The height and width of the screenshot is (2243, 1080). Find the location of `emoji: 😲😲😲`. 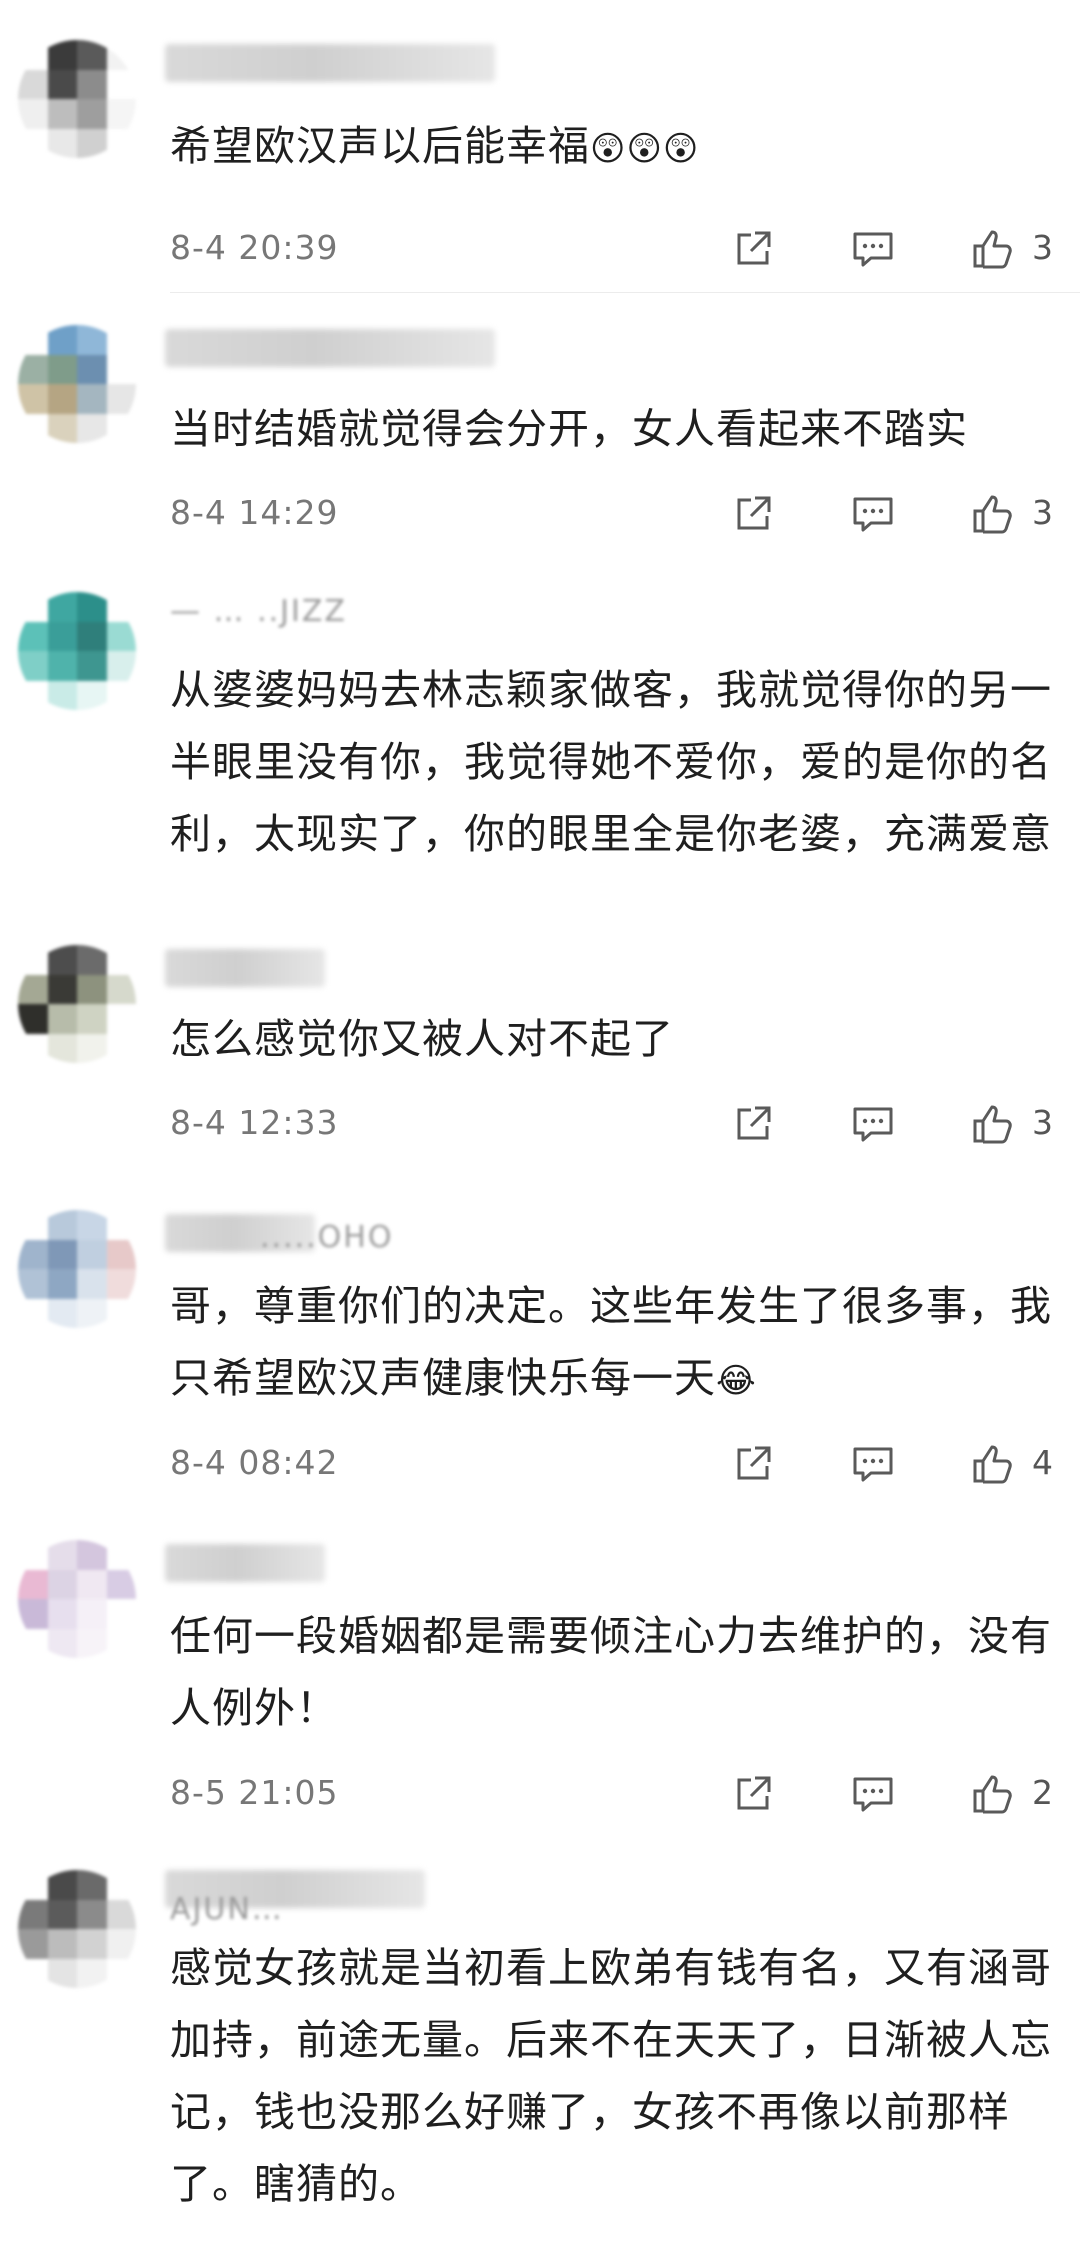

emoji: 😲😲😲 is located at coordinates (645, 149).